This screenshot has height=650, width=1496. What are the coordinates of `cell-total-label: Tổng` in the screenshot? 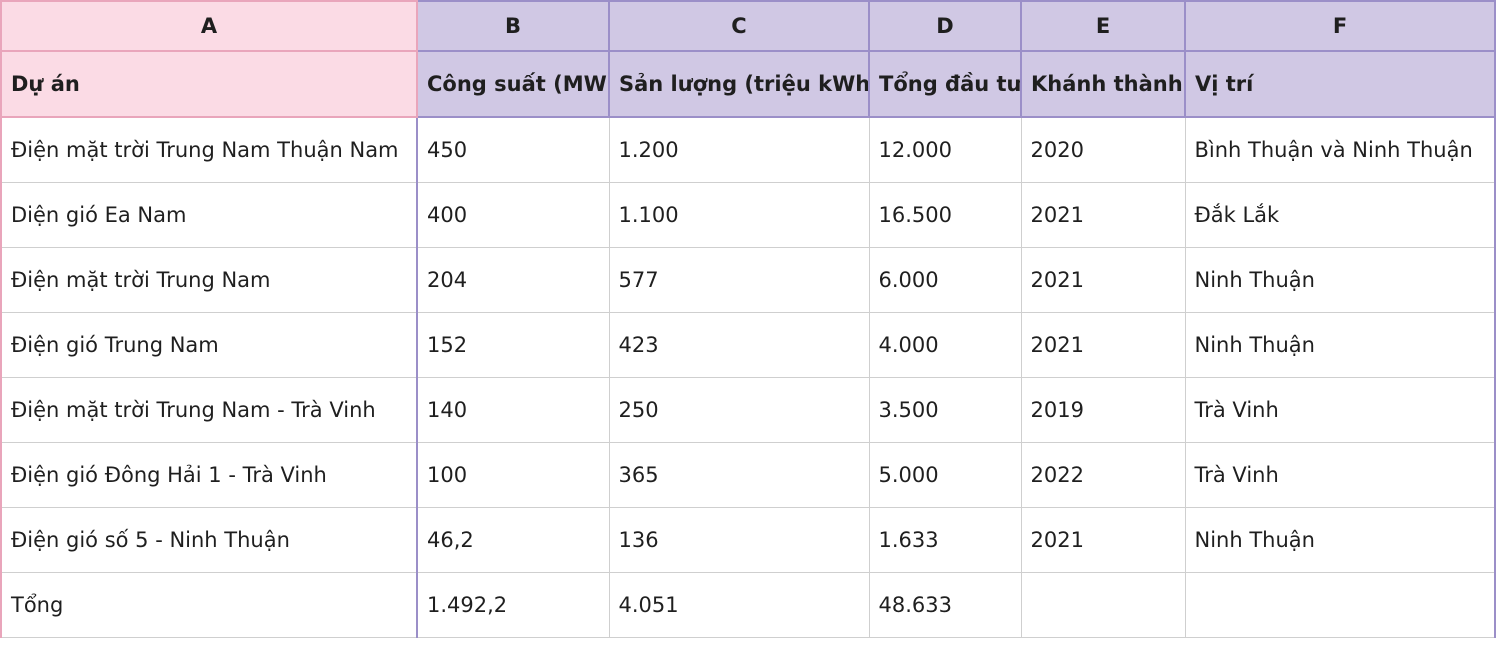 It's located at (209, 605).